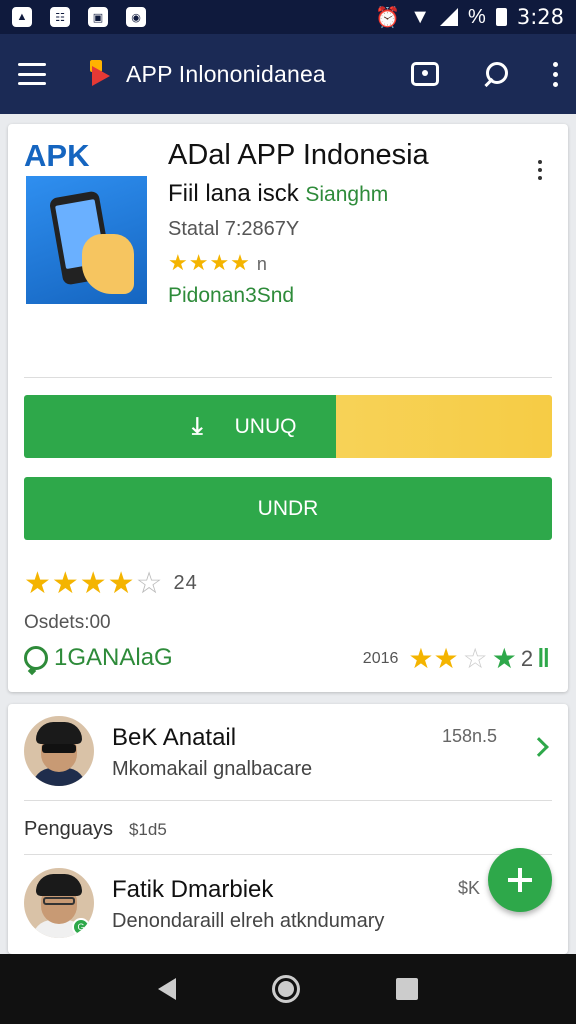  I want to click on rating-suffix: n, so click(262, 264).